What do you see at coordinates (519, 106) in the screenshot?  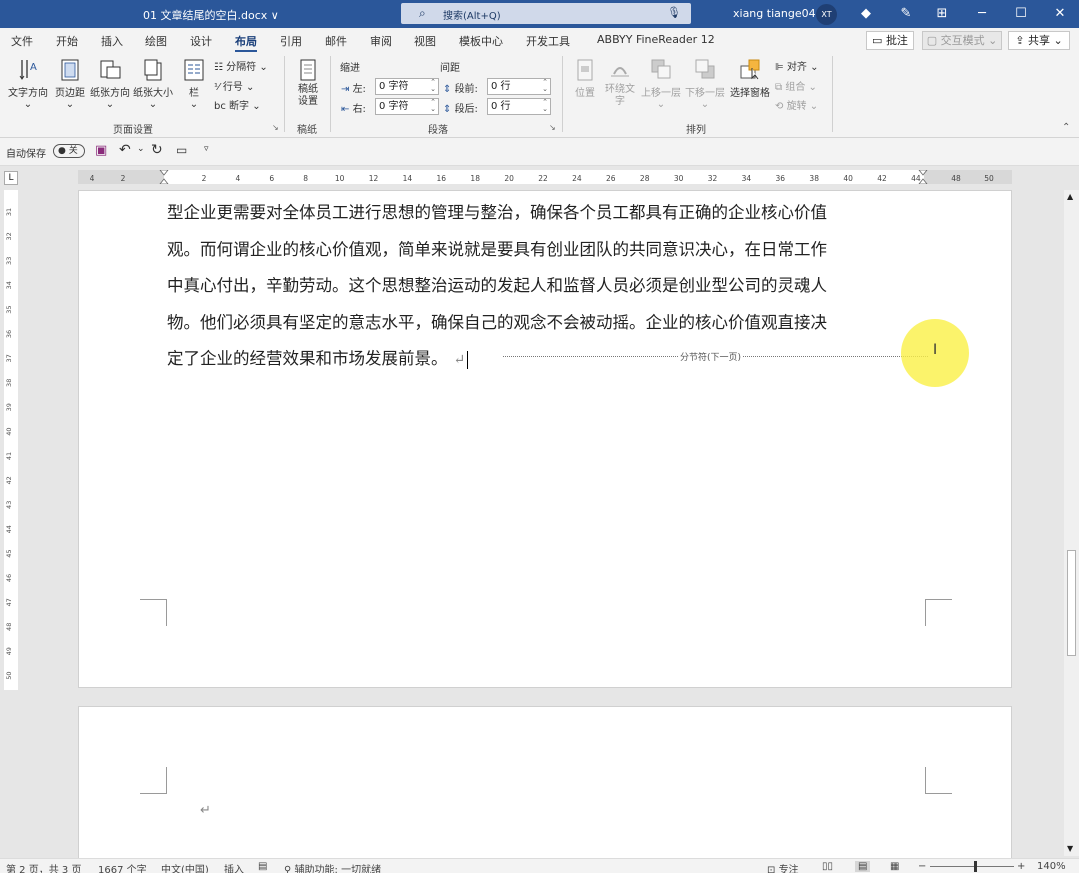 I see `spacing-after-input: 0 行 ⌃ ⌄` at bounding box center [519, 106].